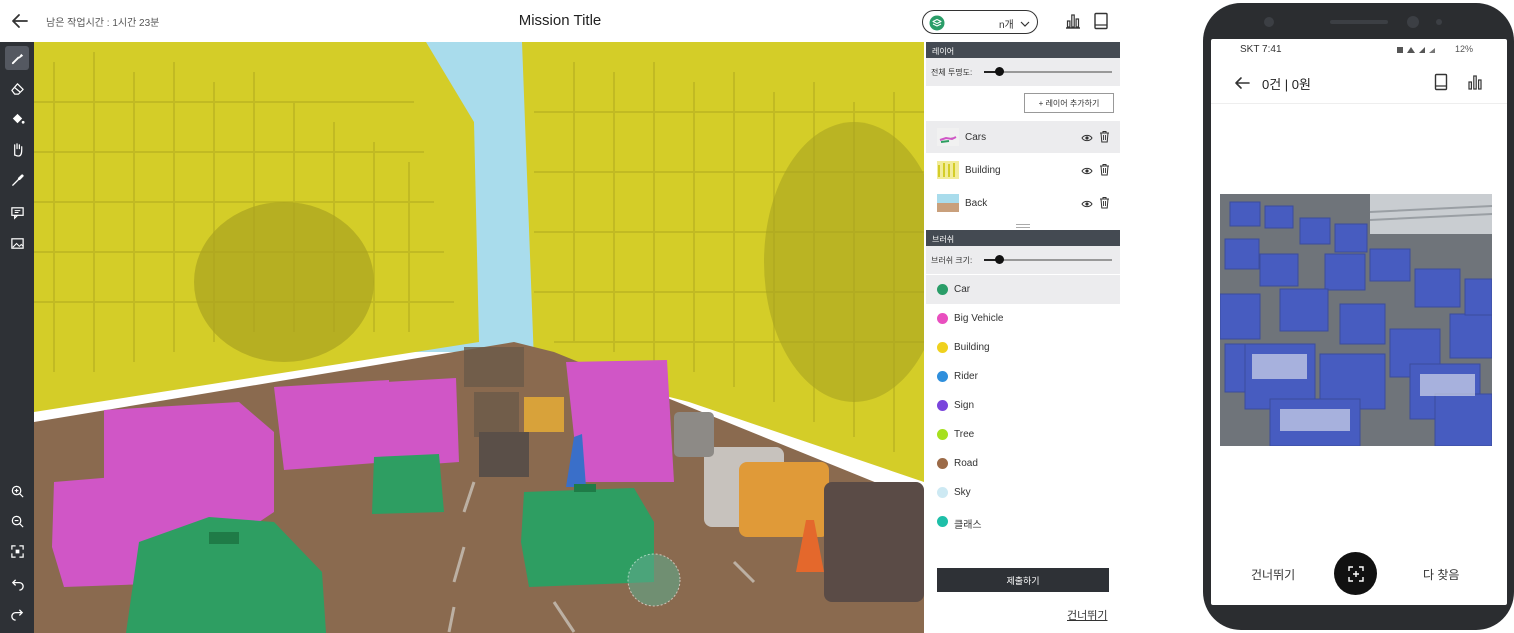  Describe the element at coordinates (1273, 574) in the screenshot. I see `skip-button: 건너뛰기` at that location.